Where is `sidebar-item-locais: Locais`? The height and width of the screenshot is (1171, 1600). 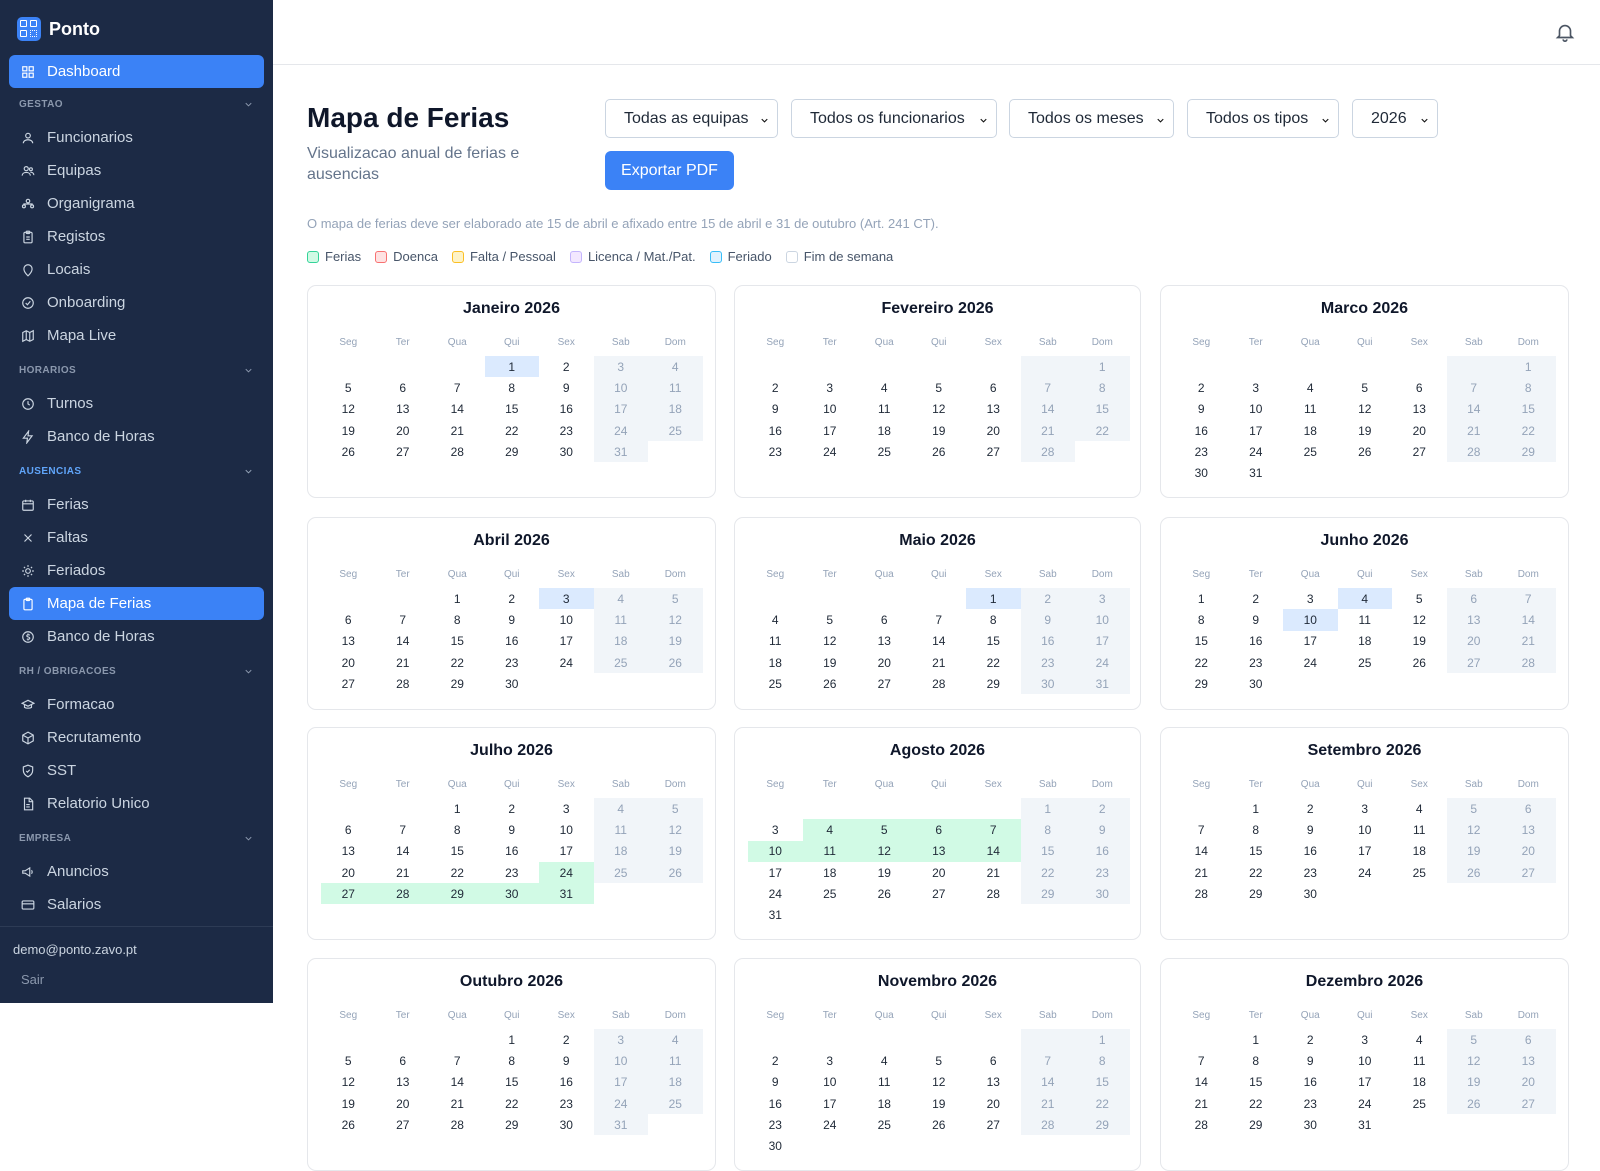
sidebar-item-locais: Locais is located at coordinates (136, 269).